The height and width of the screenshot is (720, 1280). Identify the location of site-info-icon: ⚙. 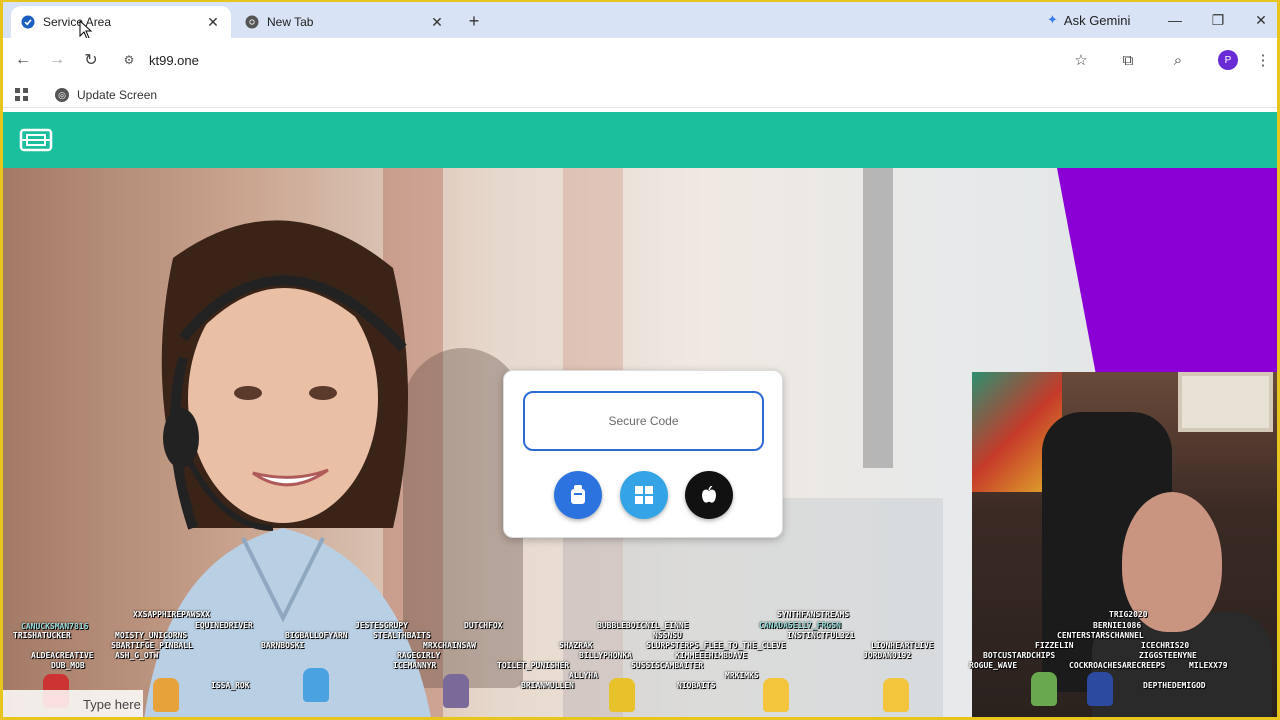
(129, 60).